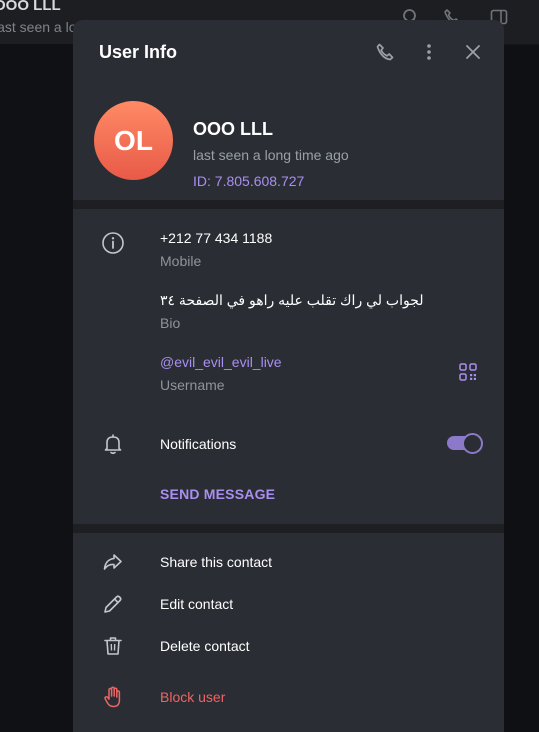 This screenshot has height=732, width=539. I want to click on chat-subtitle: last seen a lo, so click(38, 27).